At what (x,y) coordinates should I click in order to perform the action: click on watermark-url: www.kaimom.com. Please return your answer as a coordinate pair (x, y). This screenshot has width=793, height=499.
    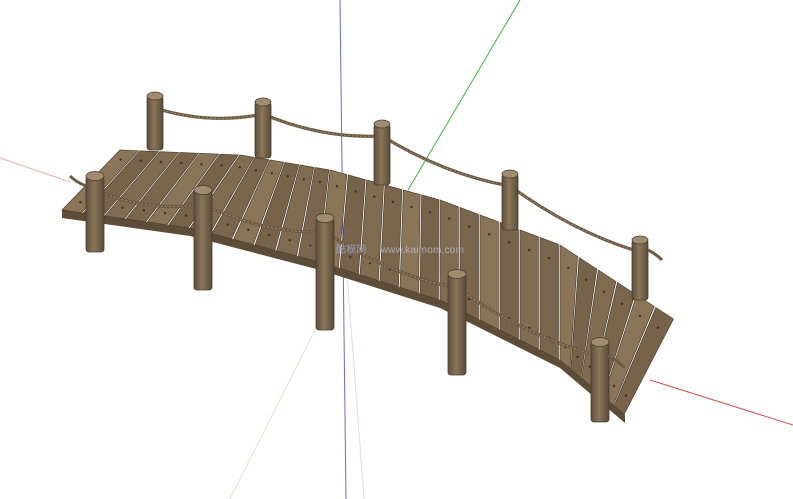
    Looking at the image, I should click on (422, 250).